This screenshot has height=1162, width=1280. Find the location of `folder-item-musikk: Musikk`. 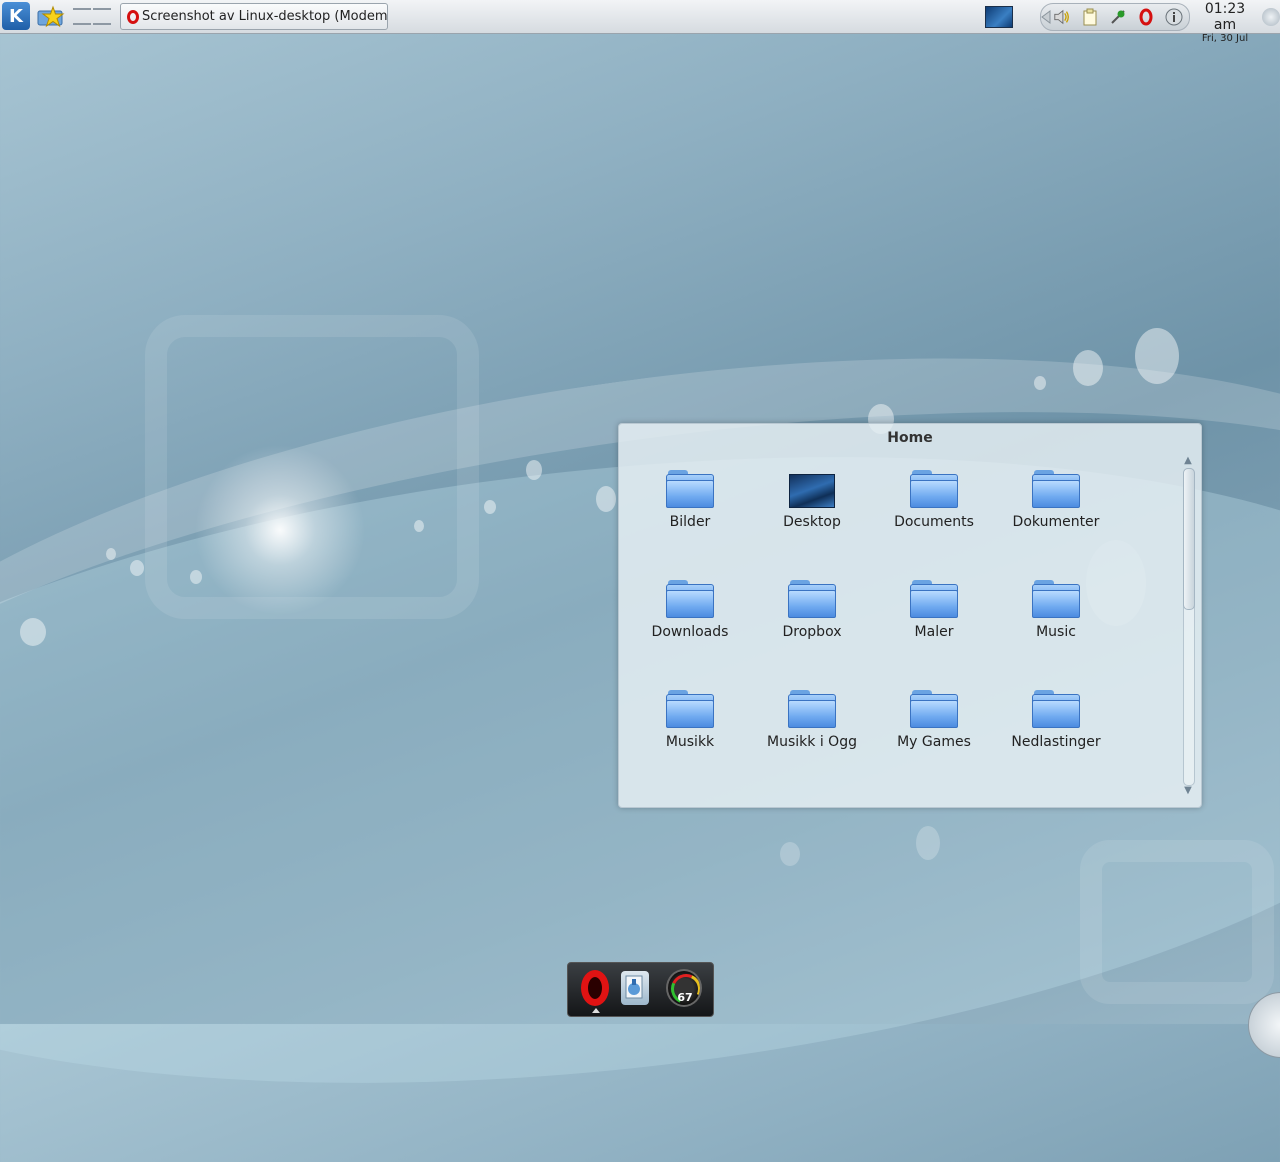

folder-item-musikk: Musikk is located at coordinates (690, 735).